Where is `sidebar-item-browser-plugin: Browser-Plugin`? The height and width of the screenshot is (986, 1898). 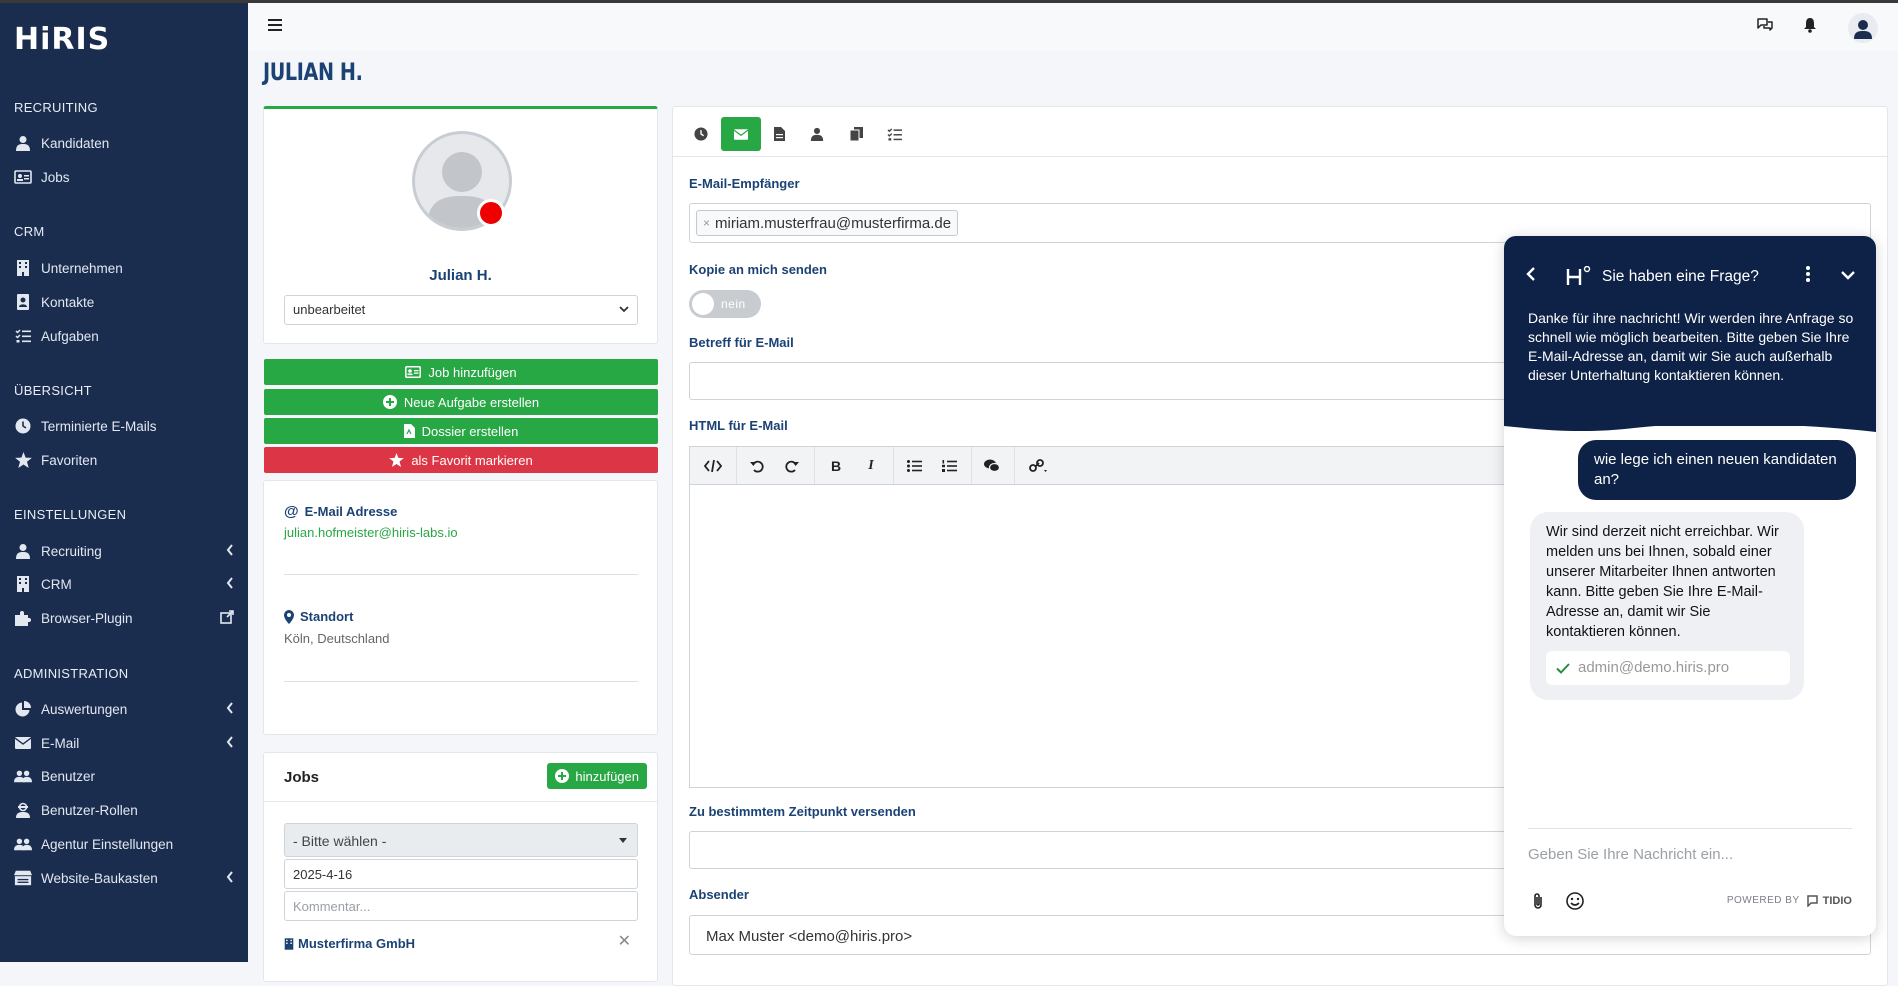 sidebar-item-browser-plugin: Browser-Plugin is located at coordinates (124, 618).